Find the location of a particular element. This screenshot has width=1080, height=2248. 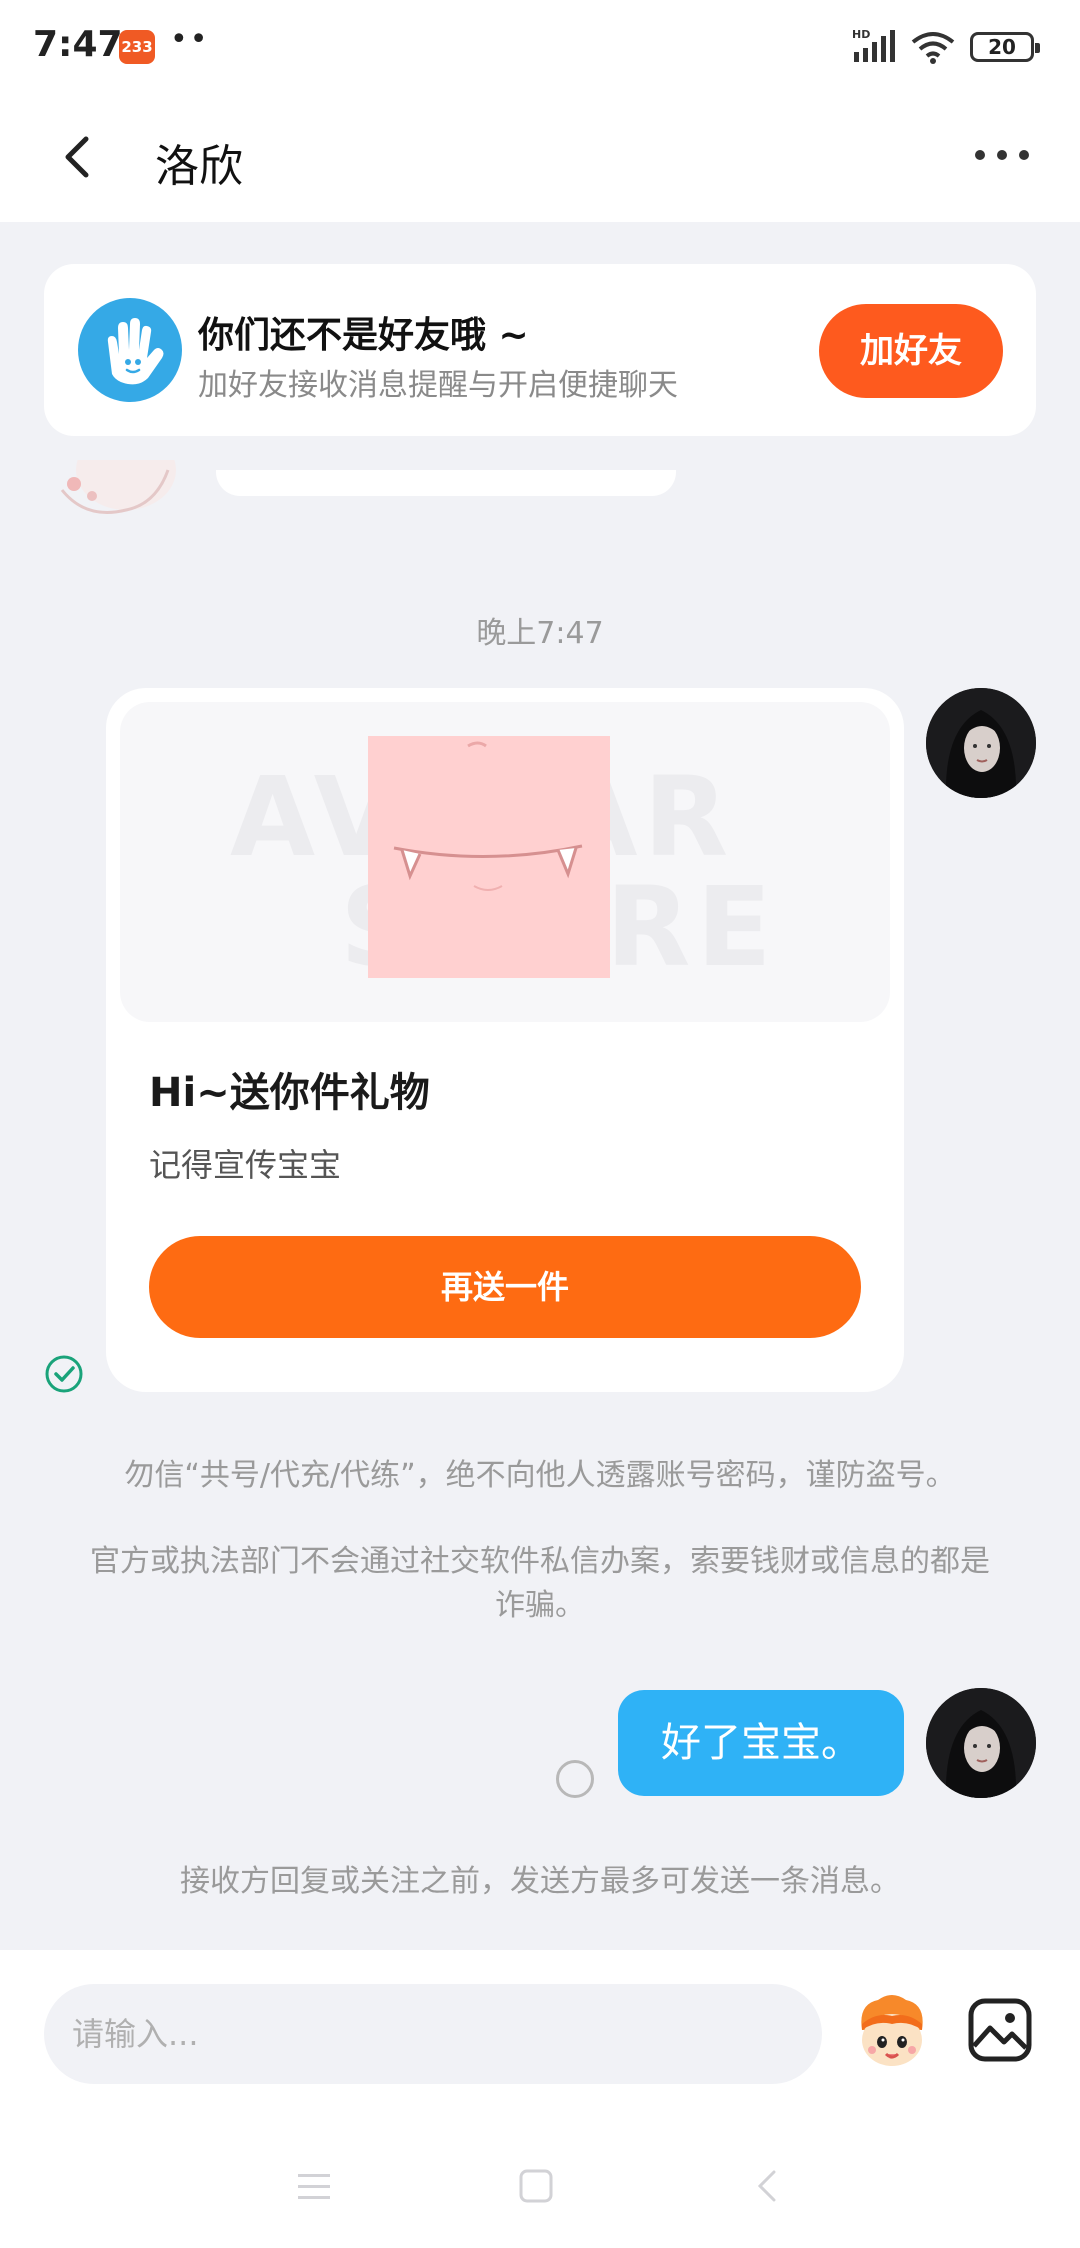

wifi-icon is located at coordinates (933, 48).